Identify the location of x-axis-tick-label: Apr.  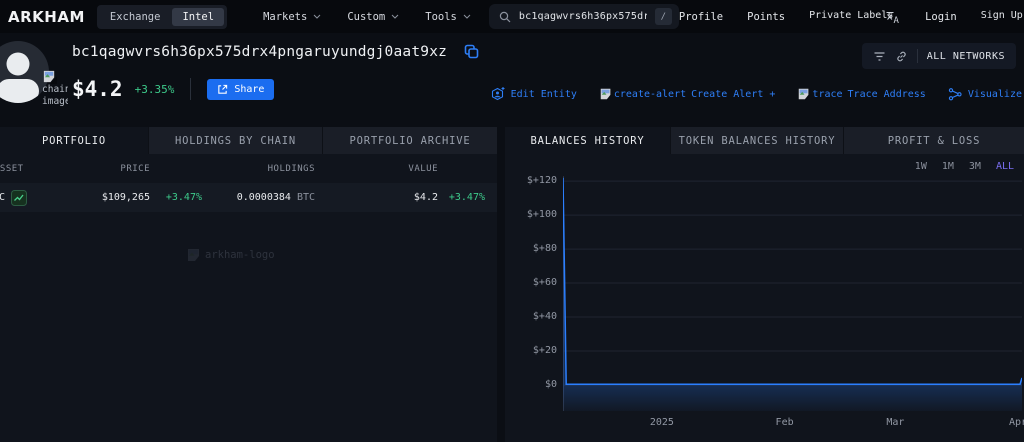
(1016, 422).